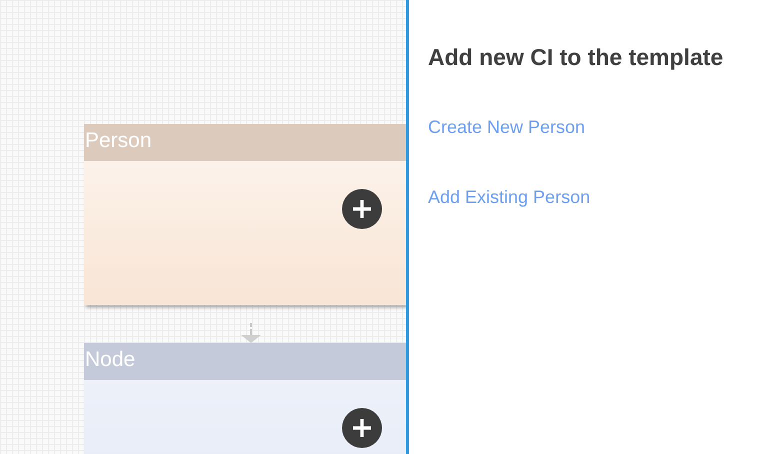 The width and height of the screenshot is (766, 454). I want to click on card-title: Person, so click(245, 142).